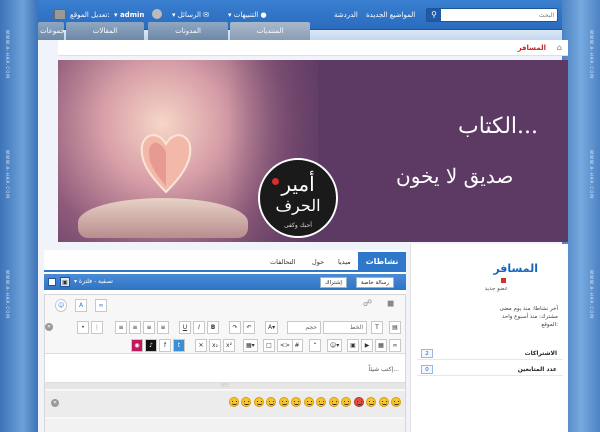 The image size is (600, 432). Describe the element at coordinates (282, 262) in the screenshot. I see `tab-alliances: التحالفات` at that location.